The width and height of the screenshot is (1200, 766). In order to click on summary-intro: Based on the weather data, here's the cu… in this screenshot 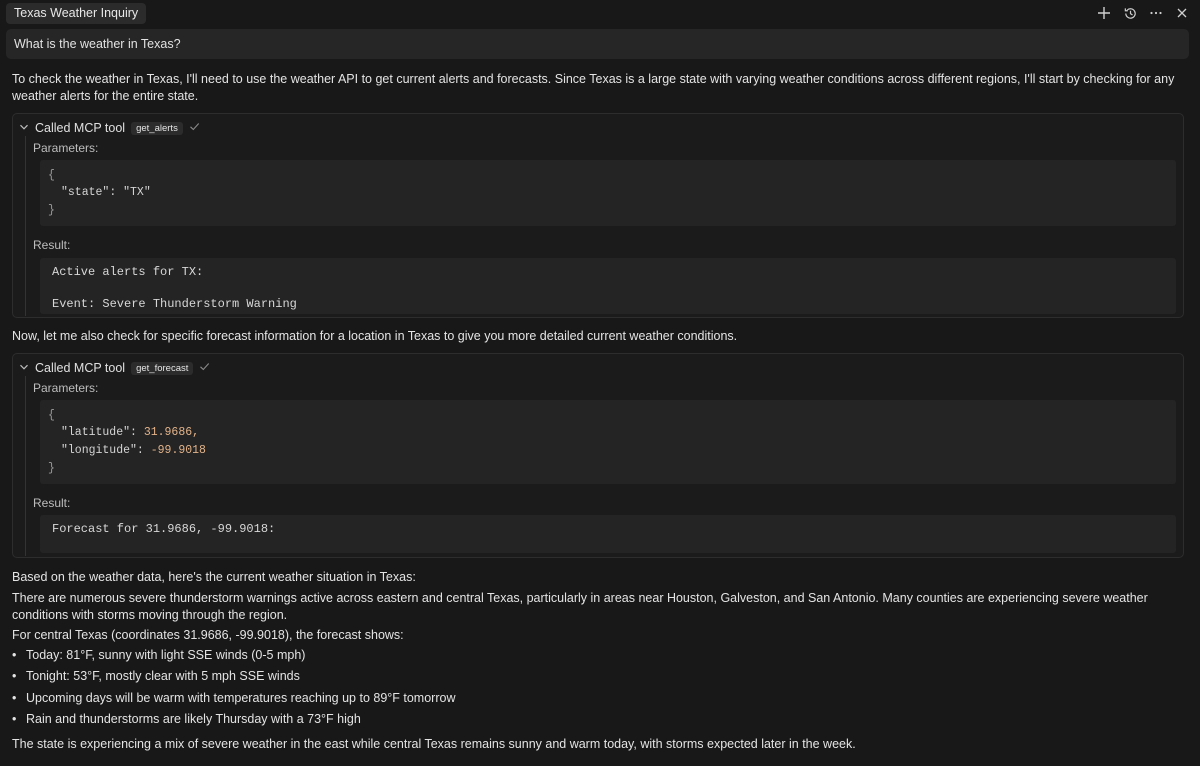, I will do `click(214, 577)`.